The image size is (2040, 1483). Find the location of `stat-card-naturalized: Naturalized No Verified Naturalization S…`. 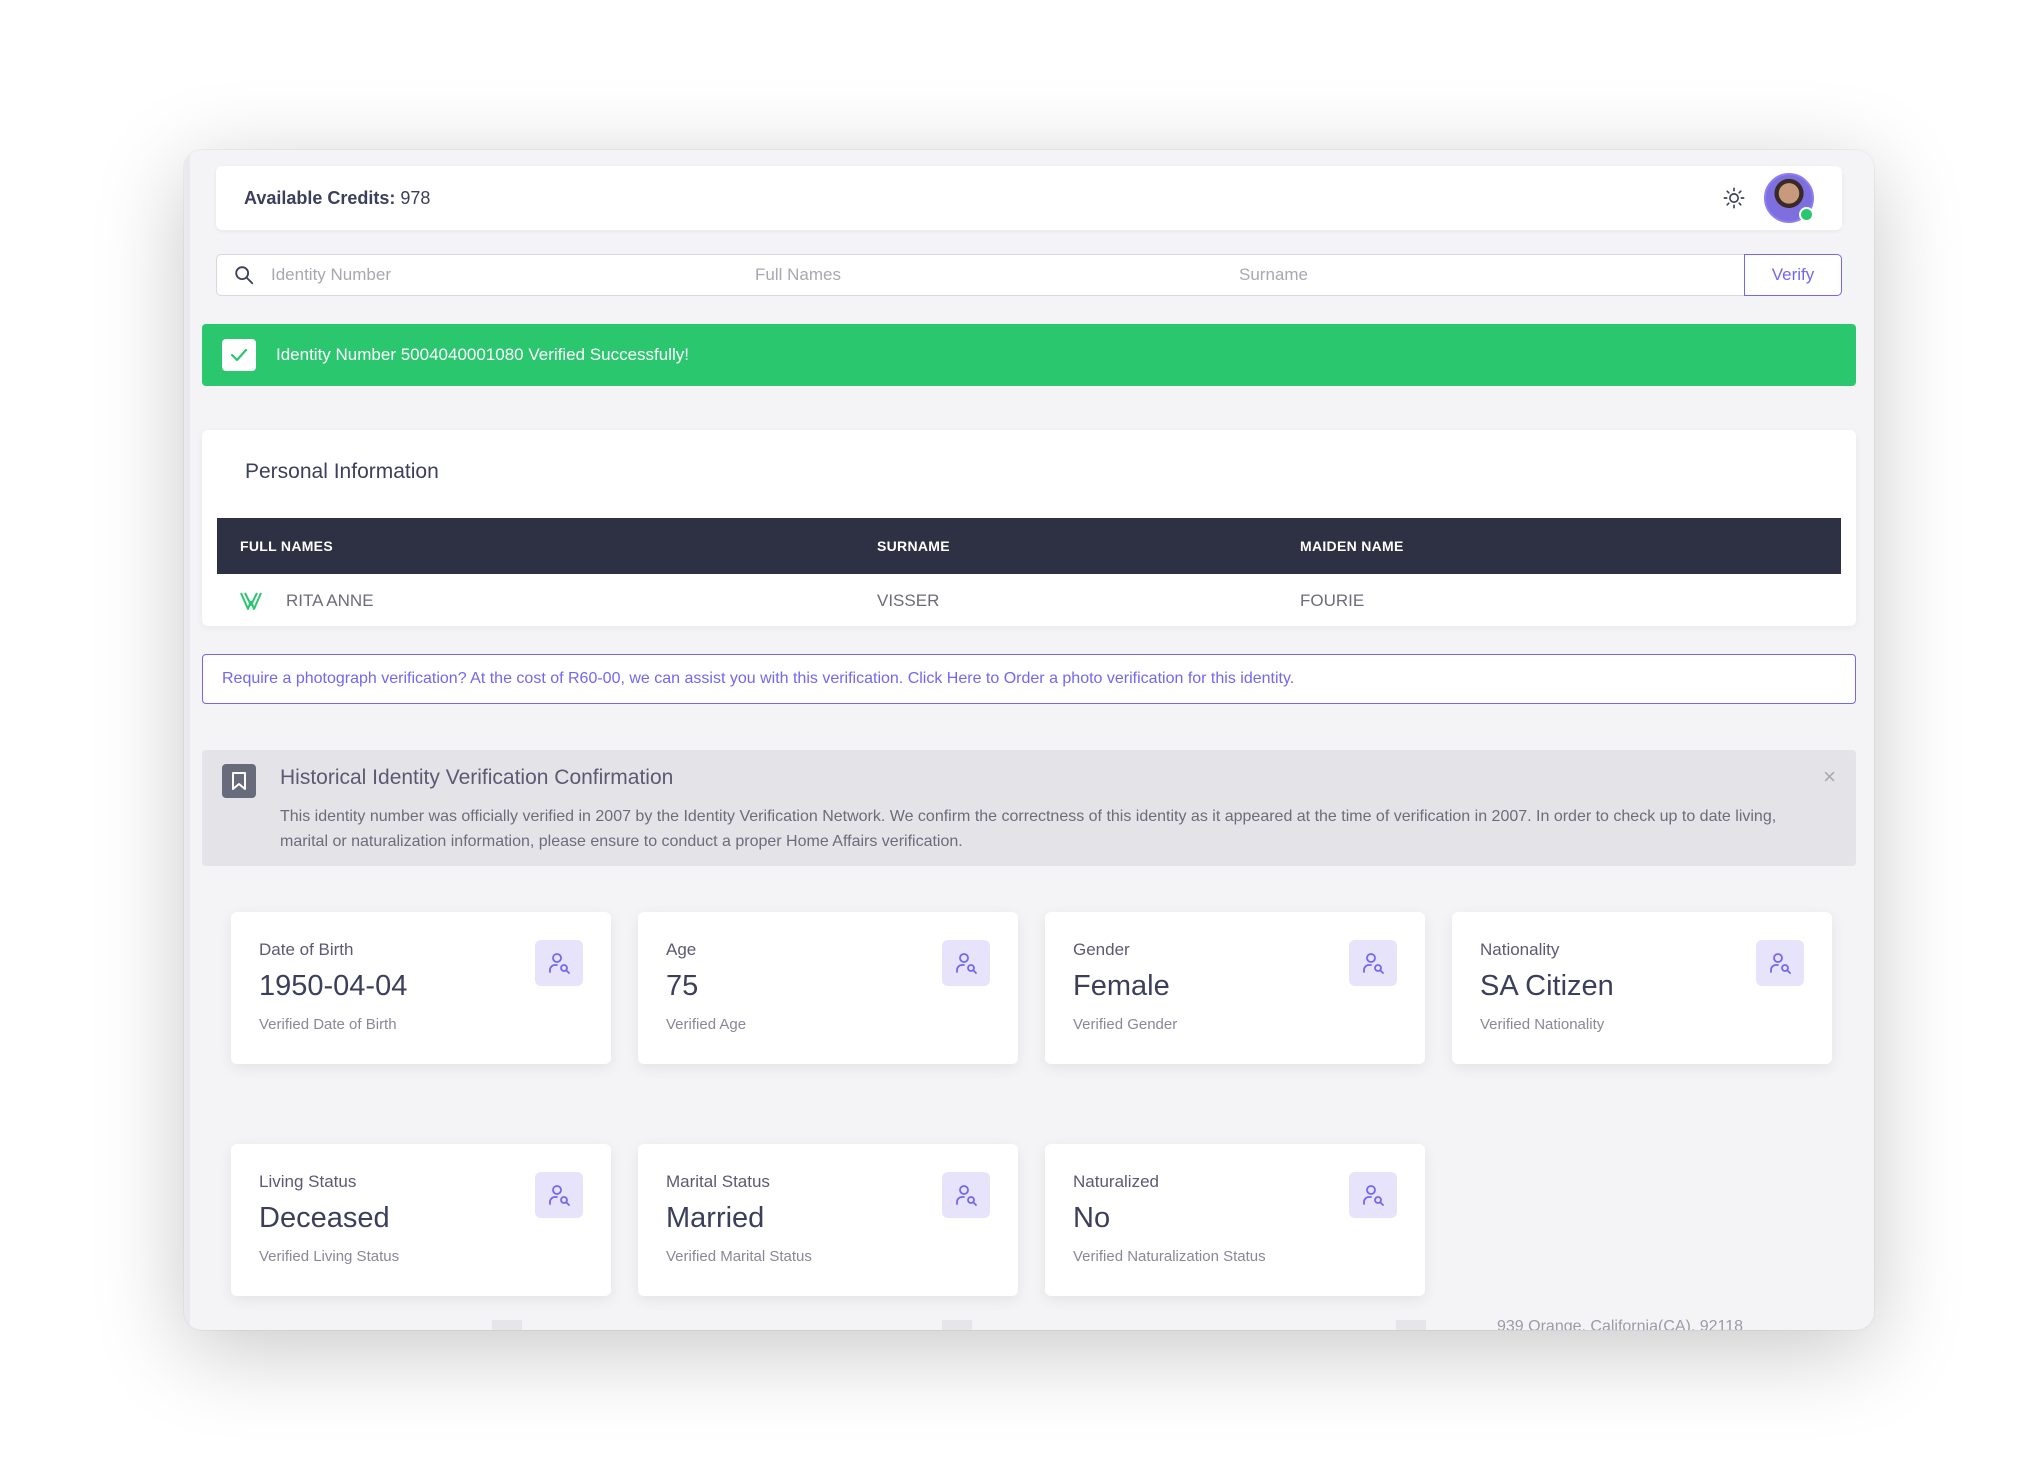

stat-card-naturalized: Naturalized No Verified Naturalization S… is located at coordinates (1235, 1220).